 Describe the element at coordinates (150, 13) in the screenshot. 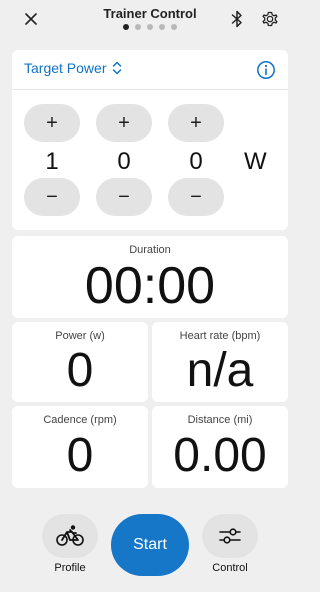

I see `page-title: Trainer Control` at that location.